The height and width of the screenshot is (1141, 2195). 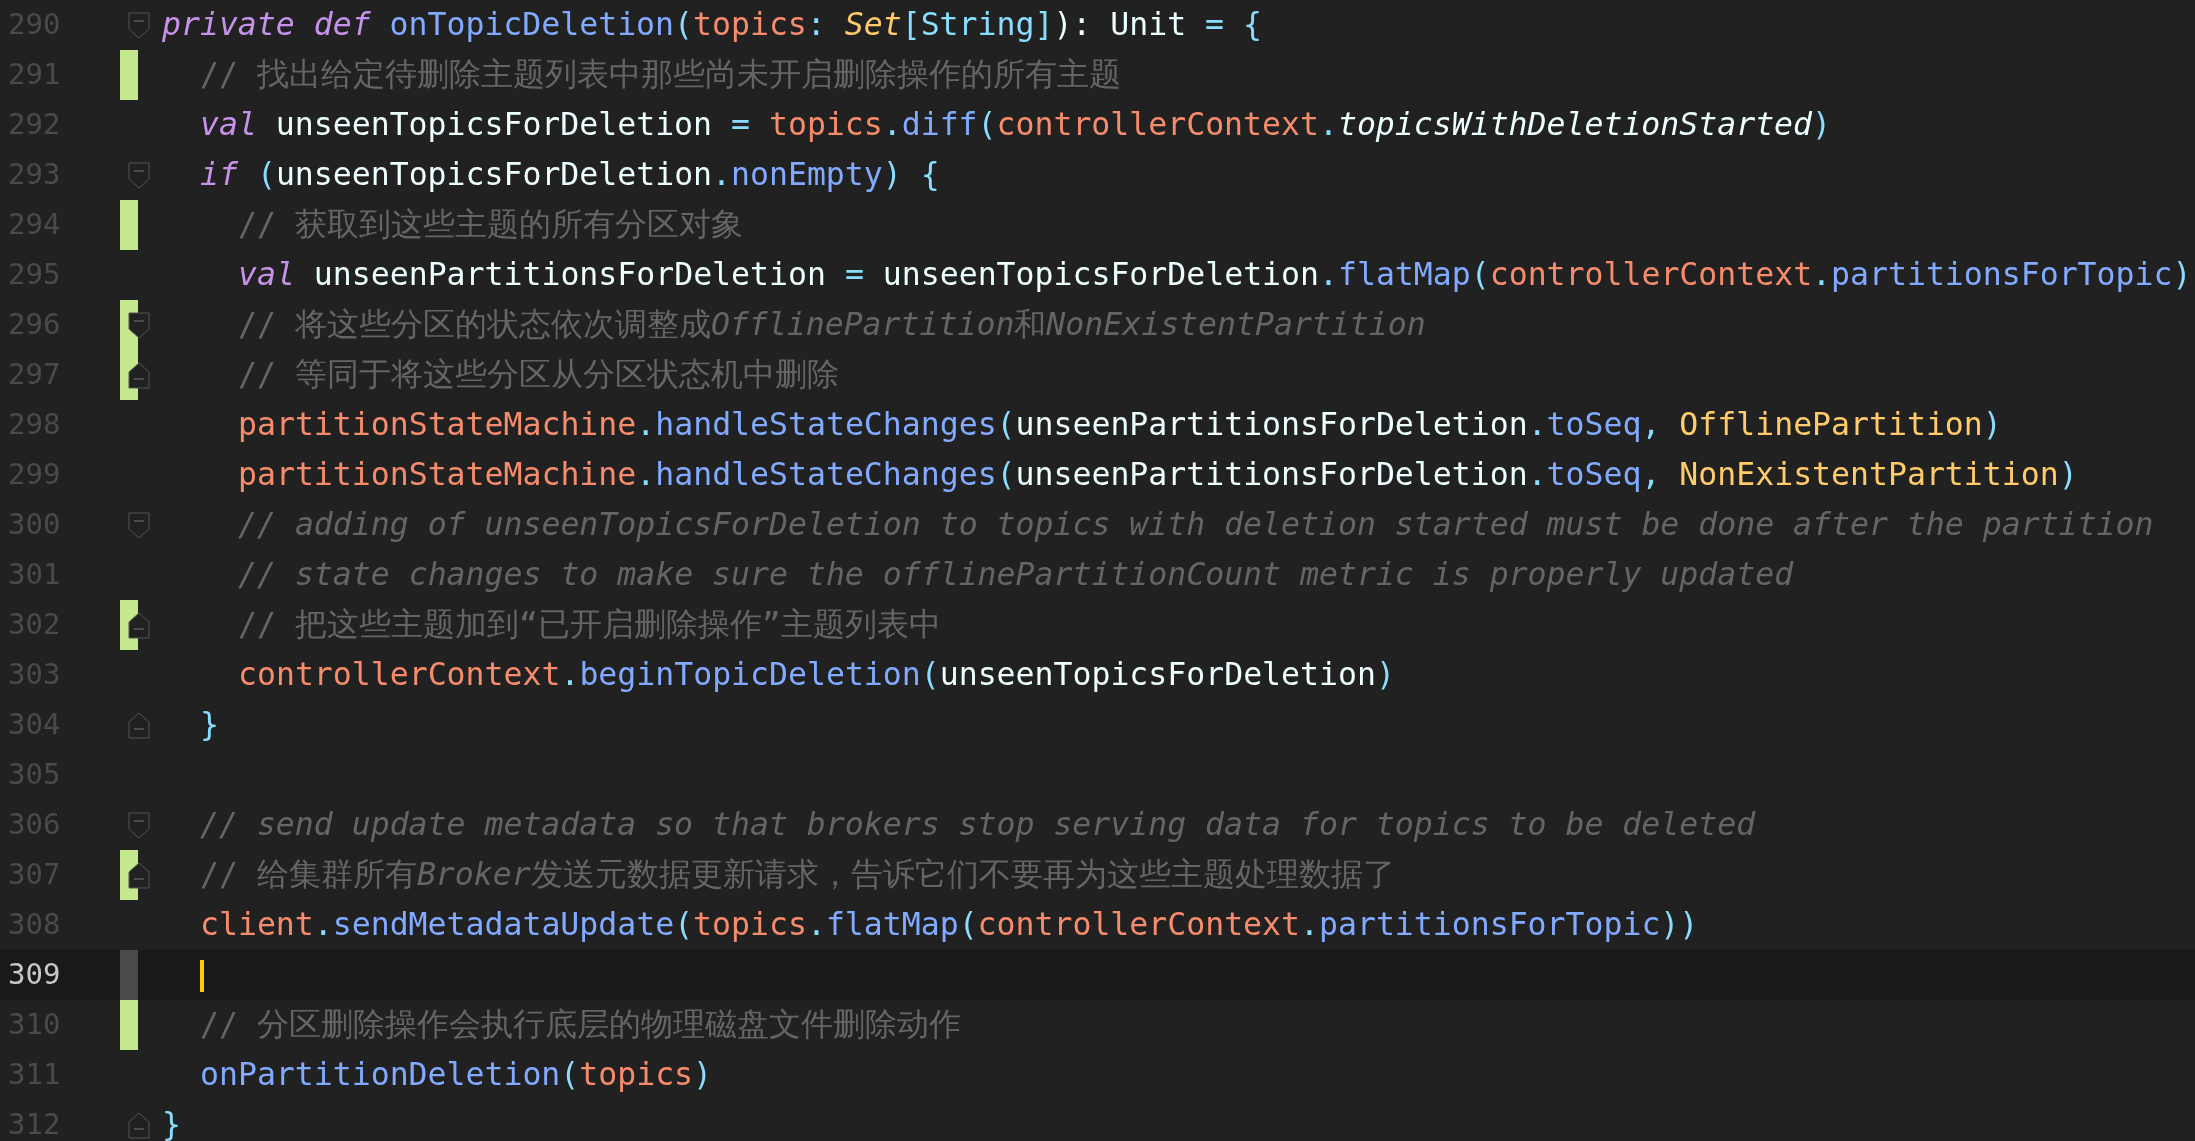 I want to click on code-line: private def onTopicDeletion(topics: Set[String]): Unit = {, so click(x=712, y=24).